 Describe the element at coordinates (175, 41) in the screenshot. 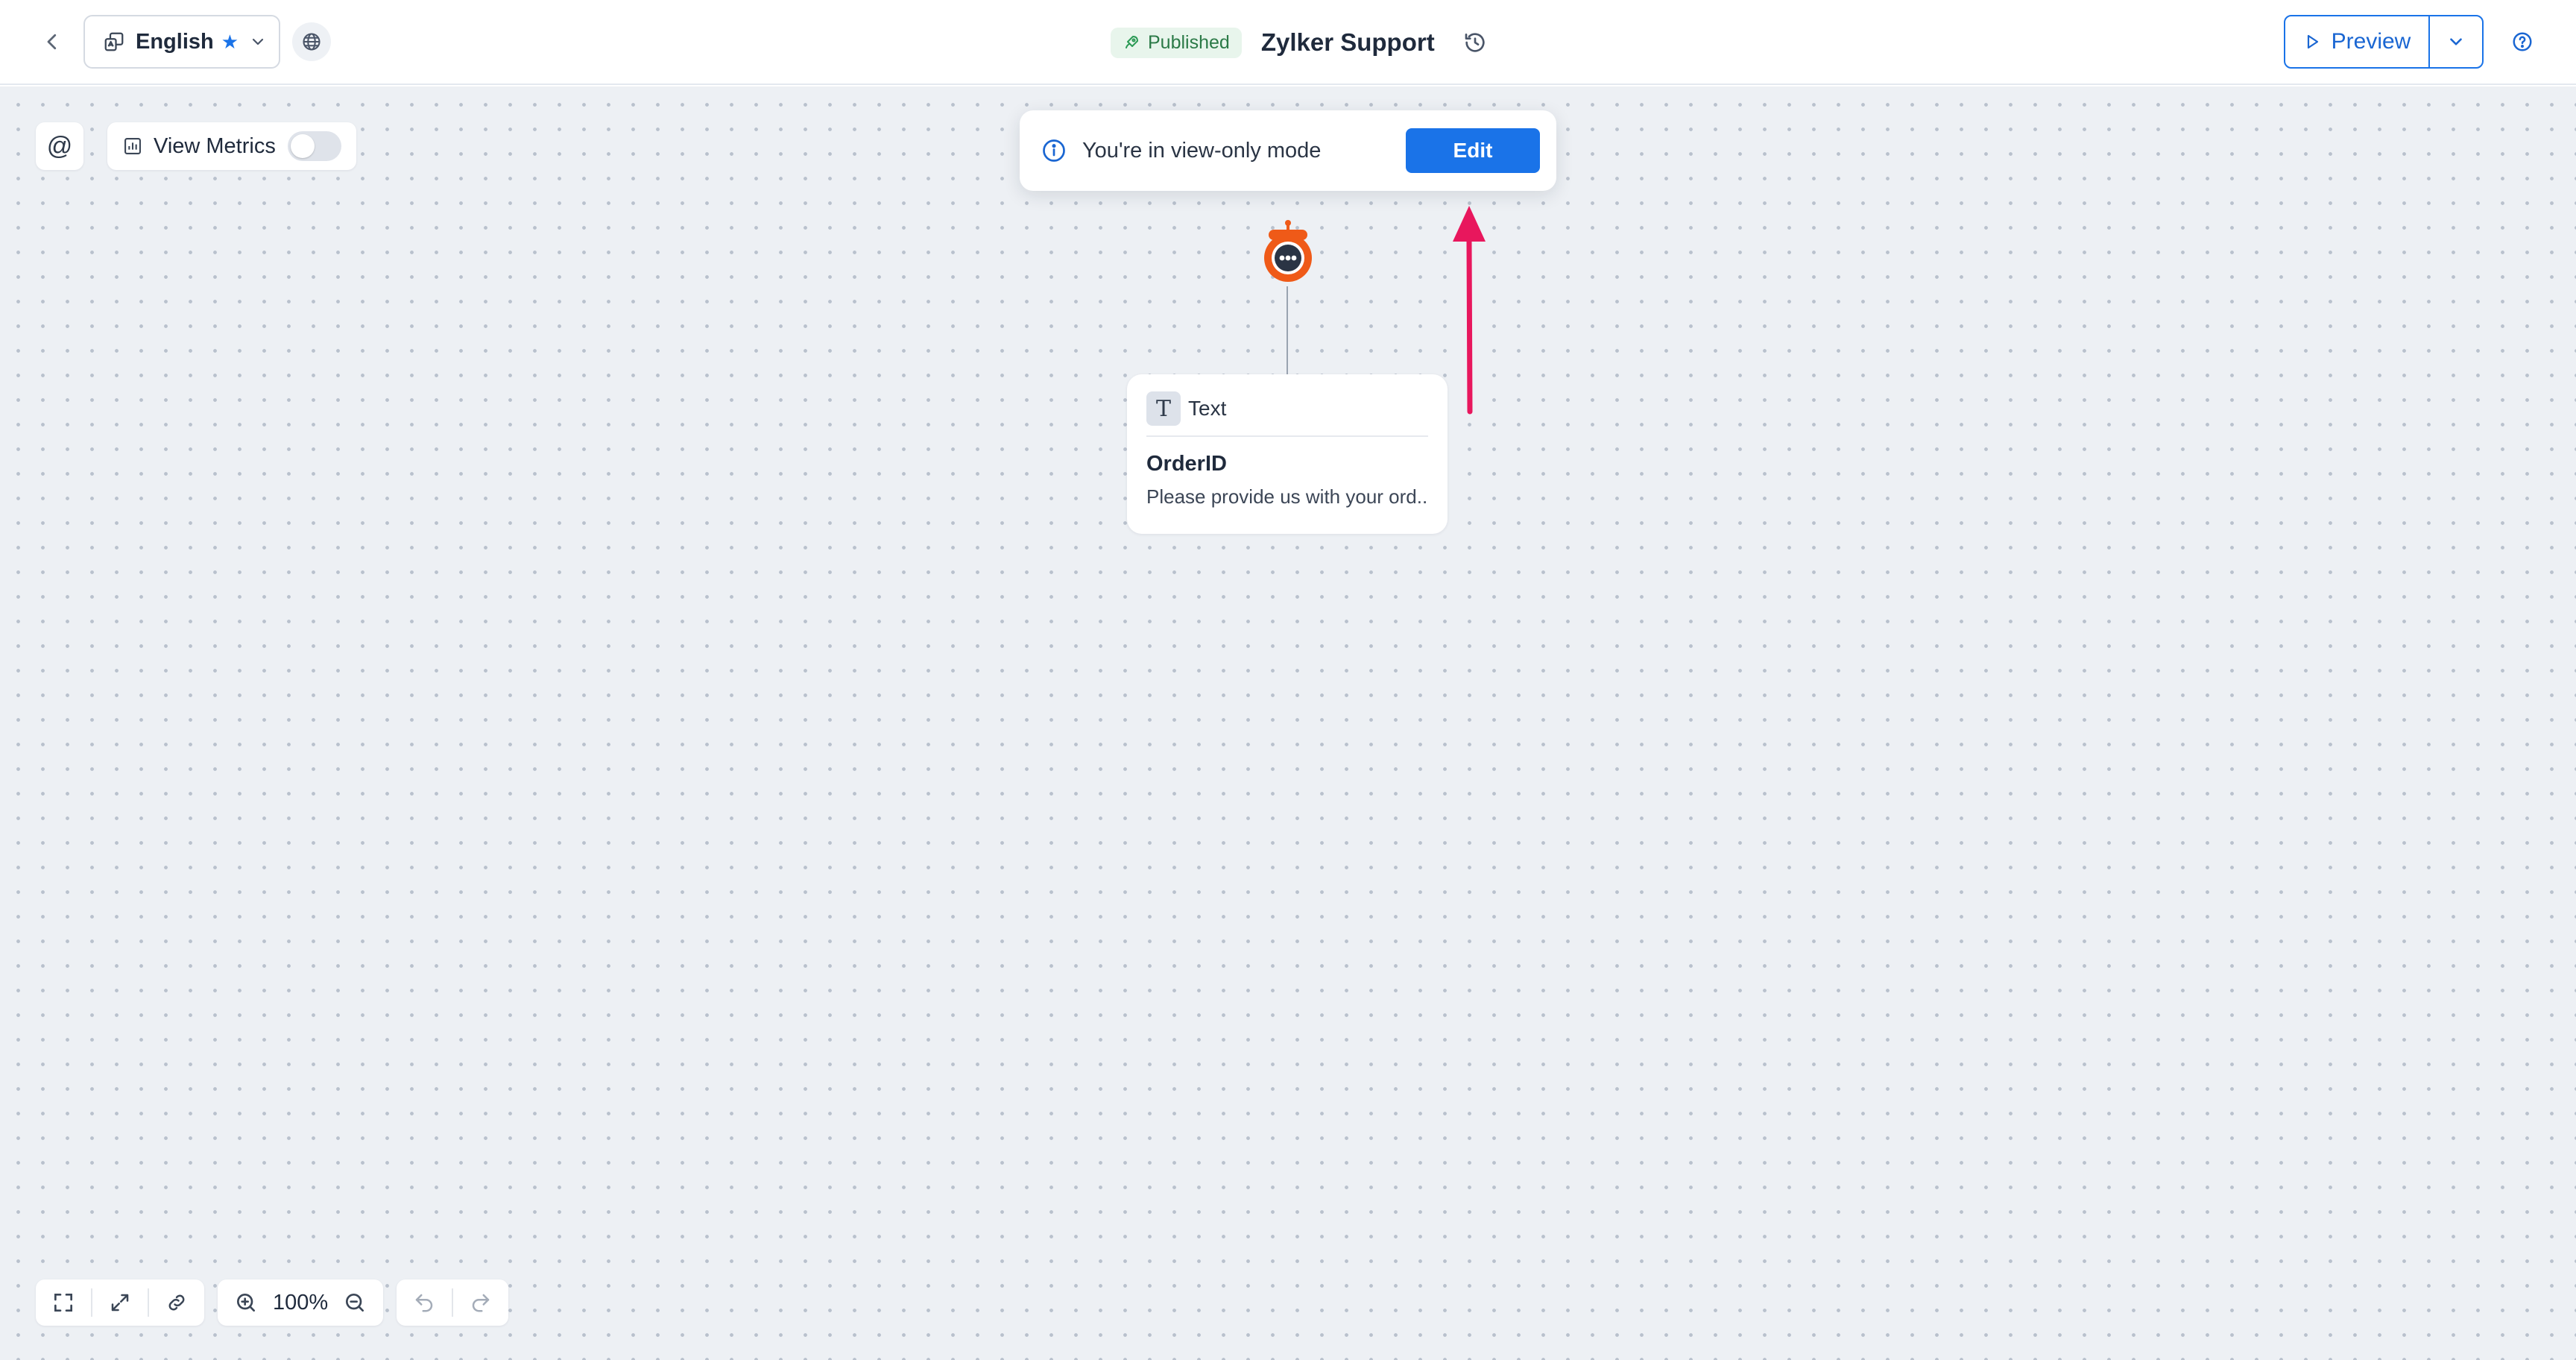

I see `language-label: English` at that location.